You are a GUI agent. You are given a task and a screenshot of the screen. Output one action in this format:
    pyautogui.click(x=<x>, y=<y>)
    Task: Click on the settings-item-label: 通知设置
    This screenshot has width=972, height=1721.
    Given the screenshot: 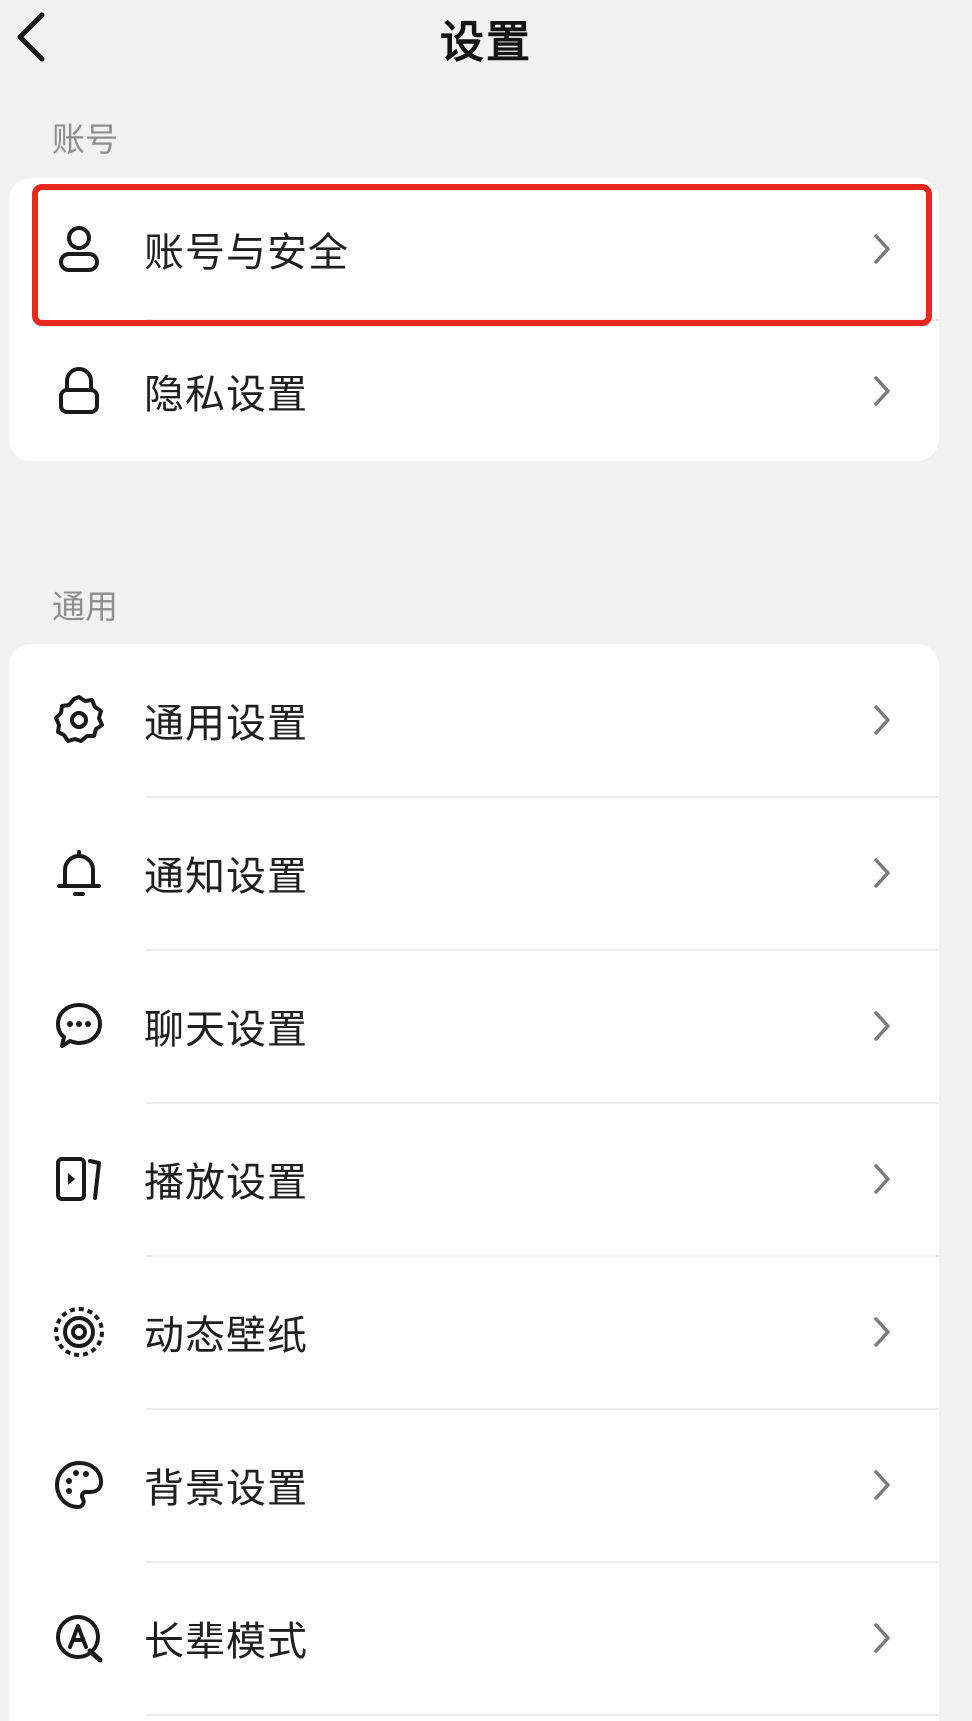 What is the action you would take?
    pyautogui.click(x=226, y=877)
    